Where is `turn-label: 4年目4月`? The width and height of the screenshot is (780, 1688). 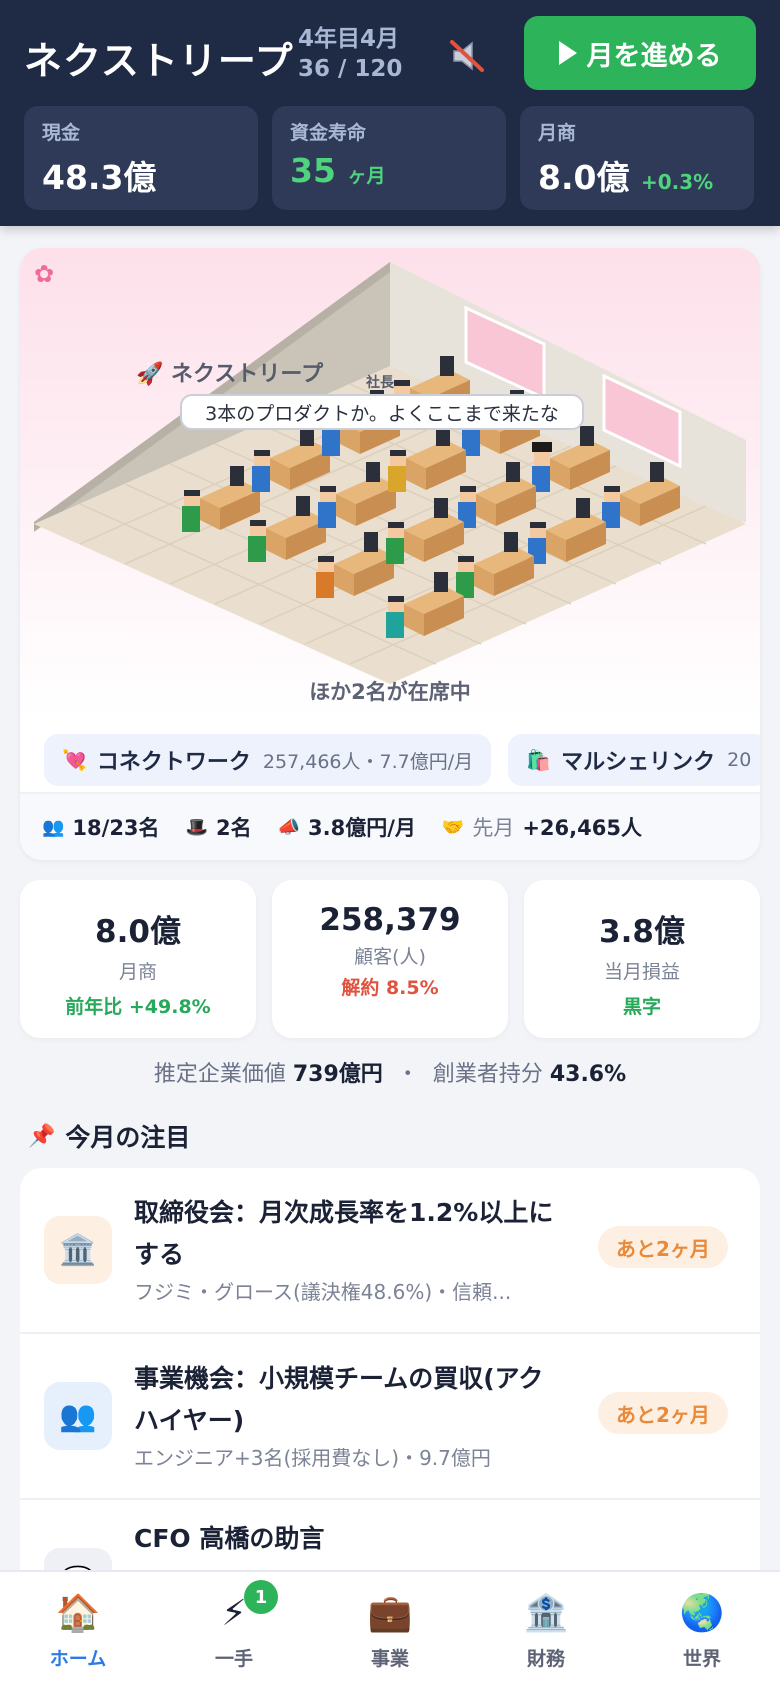
turn-label: 4年目4月 is located at coordinates (349, 39).